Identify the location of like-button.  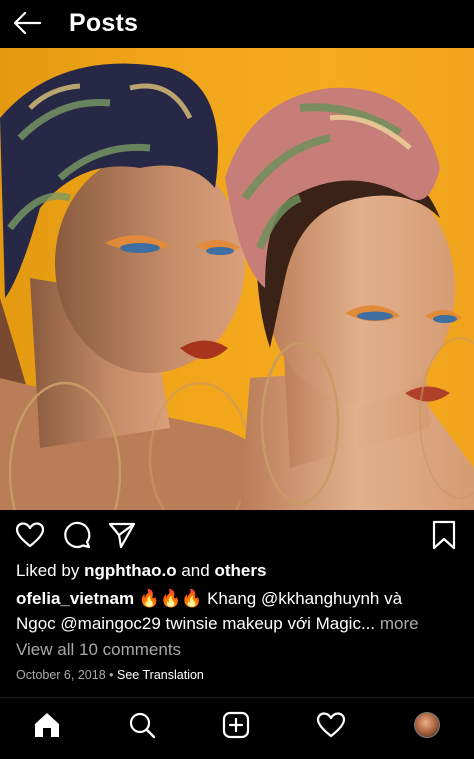
(30, 535).